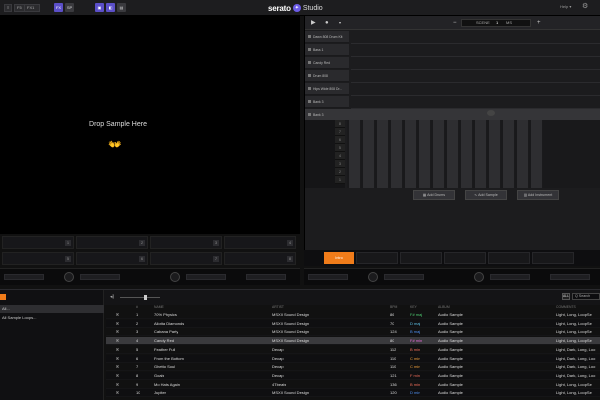 Image resolution: width=600 pixels, height=400 pixels. Describe the element at coordinates (166, 332) in the screenshot. I see `track-name: Cabana Party` at that location.